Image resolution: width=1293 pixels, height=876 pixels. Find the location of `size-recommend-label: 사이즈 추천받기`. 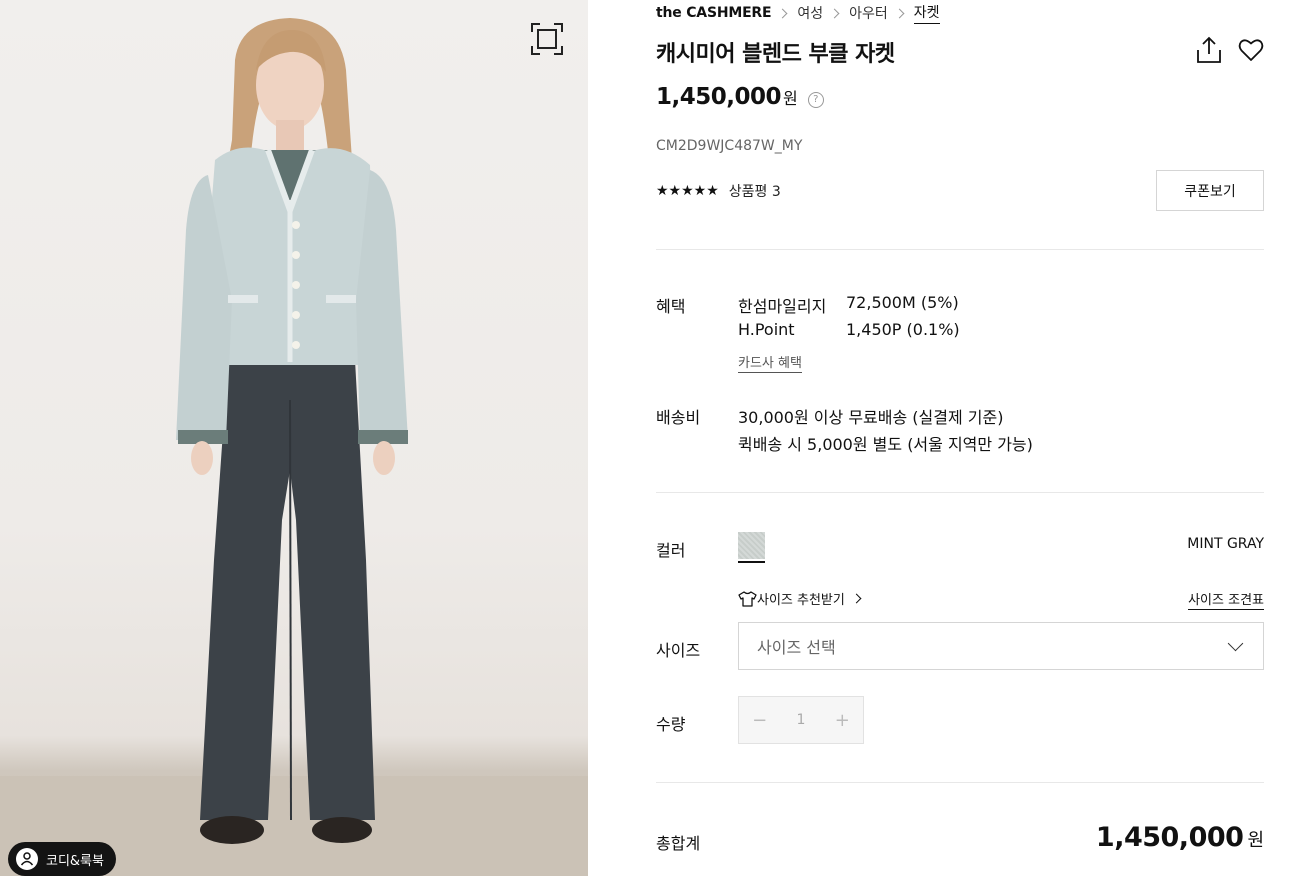

size-recommend-label: 사이즈 추천받기 is located at coordinates (801, 600).